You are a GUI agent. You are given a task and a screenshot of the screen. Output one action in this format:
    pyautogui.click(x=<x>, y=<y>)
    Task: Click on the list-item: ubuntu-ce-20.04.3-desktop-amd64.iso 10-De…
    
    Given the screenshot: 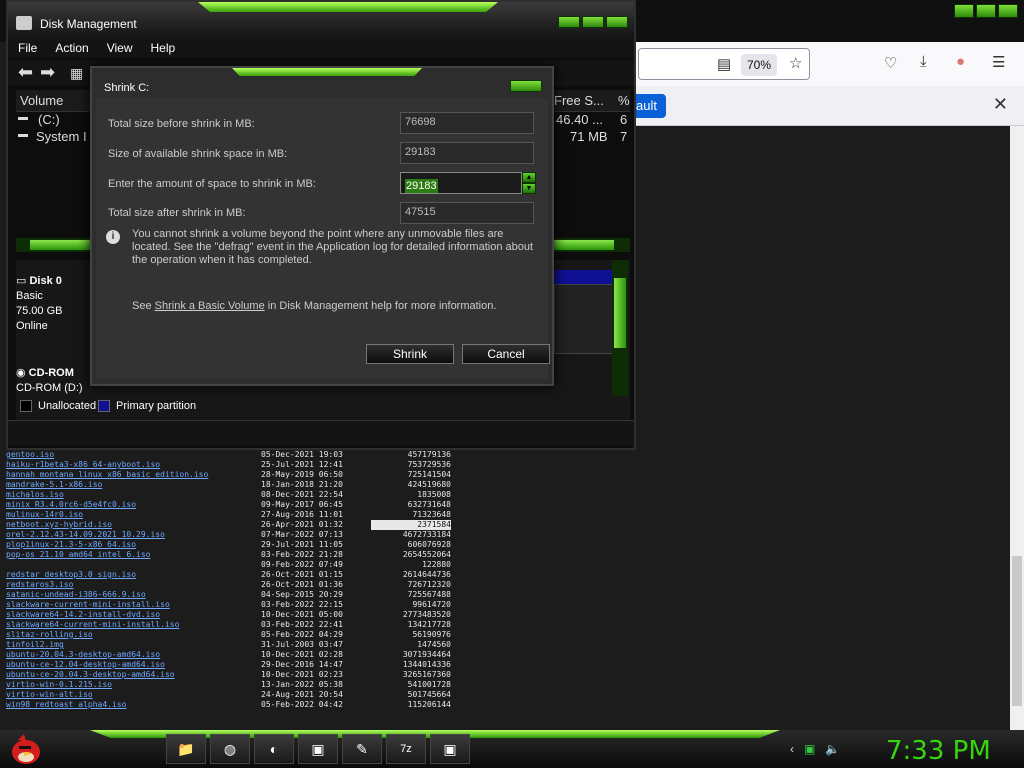 What is the action you would take?
    pyautogui.click(x=236, y=675)
    